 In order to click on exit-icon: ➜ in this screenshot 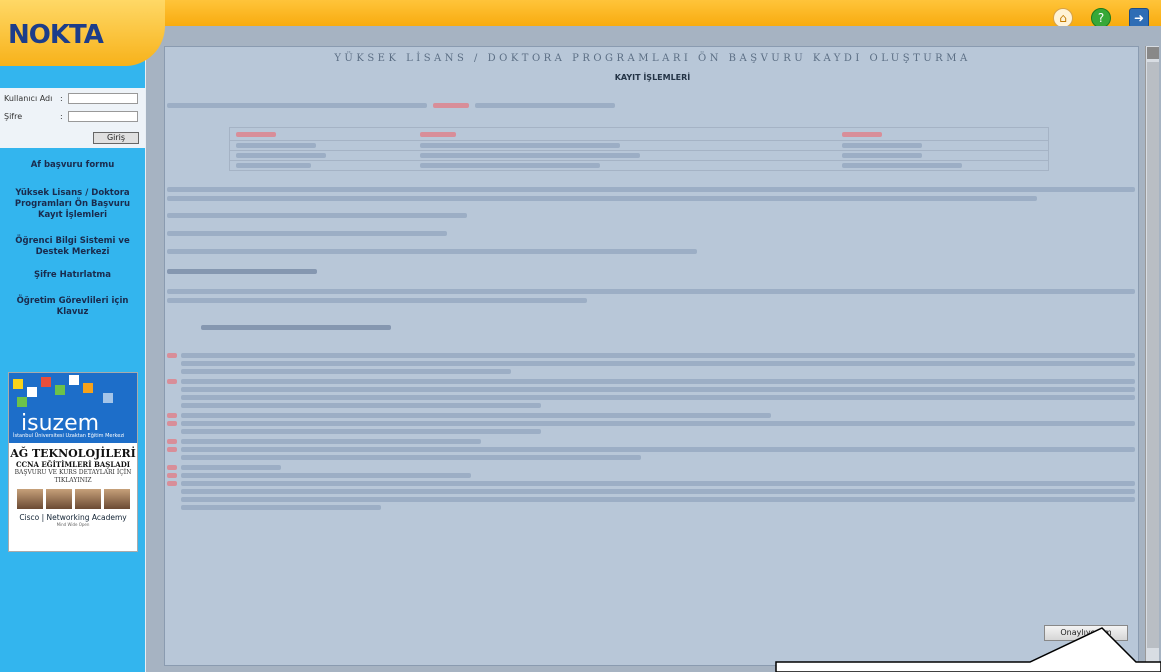, I will do `click(1139, 18)`.